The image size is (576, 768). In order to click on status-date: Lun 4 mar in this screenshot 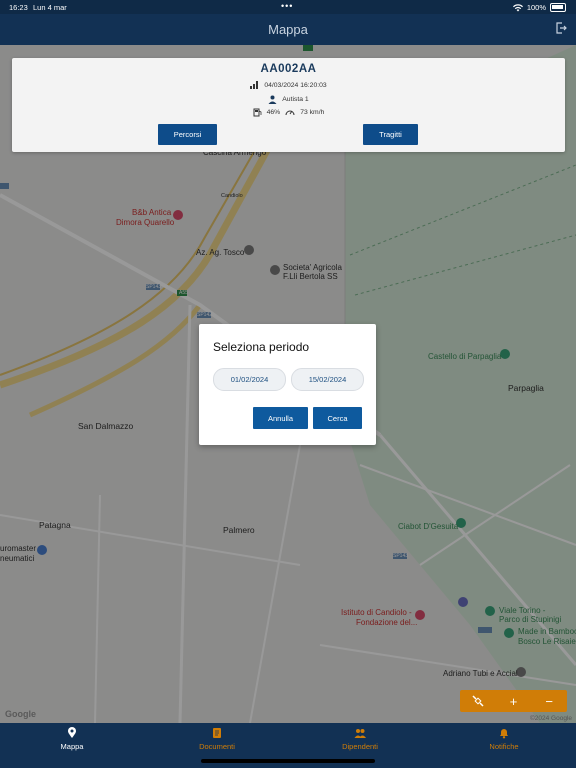, I will do `click(50, 7)`.